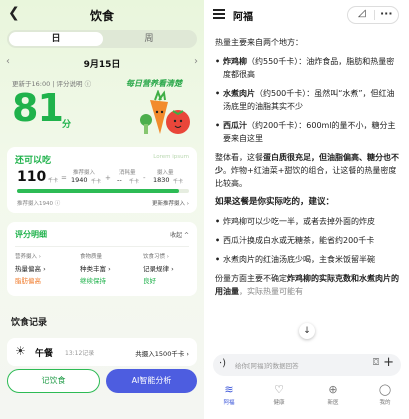 The width and height of the screenshot is (409, 419). I want to click on column-head: 饮食习惯 ›, so click(156, 257).